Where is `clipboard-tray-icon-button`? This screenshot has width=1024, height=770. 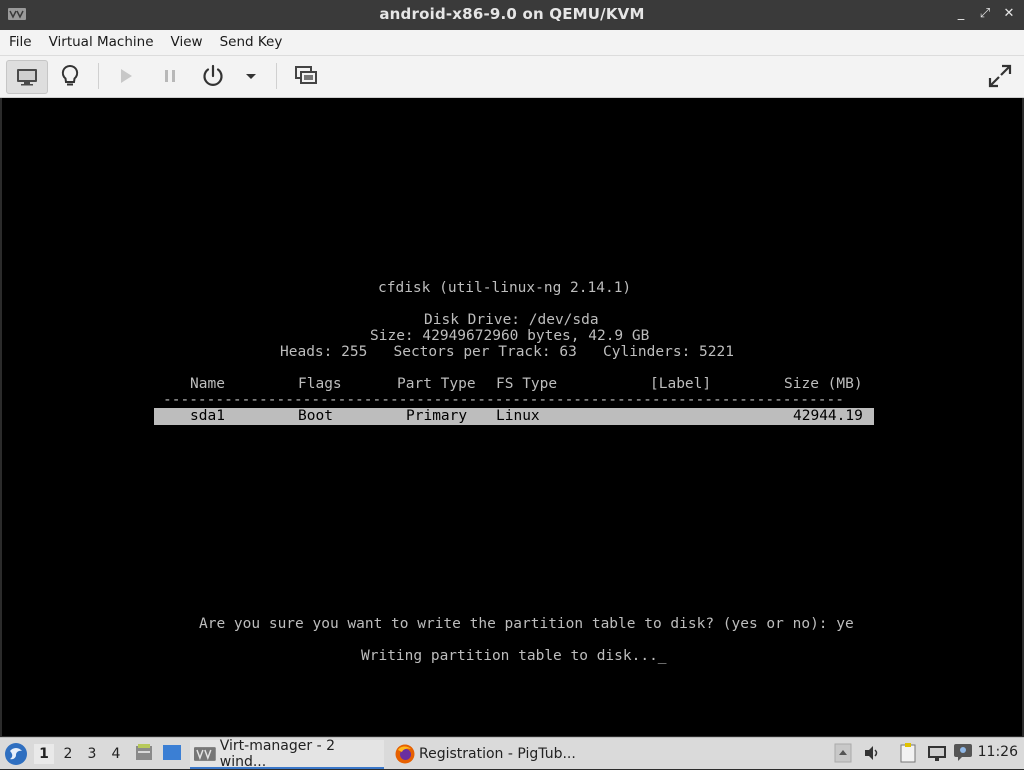 clipboard-tray-icon-button is located at coordinates (909, 755).